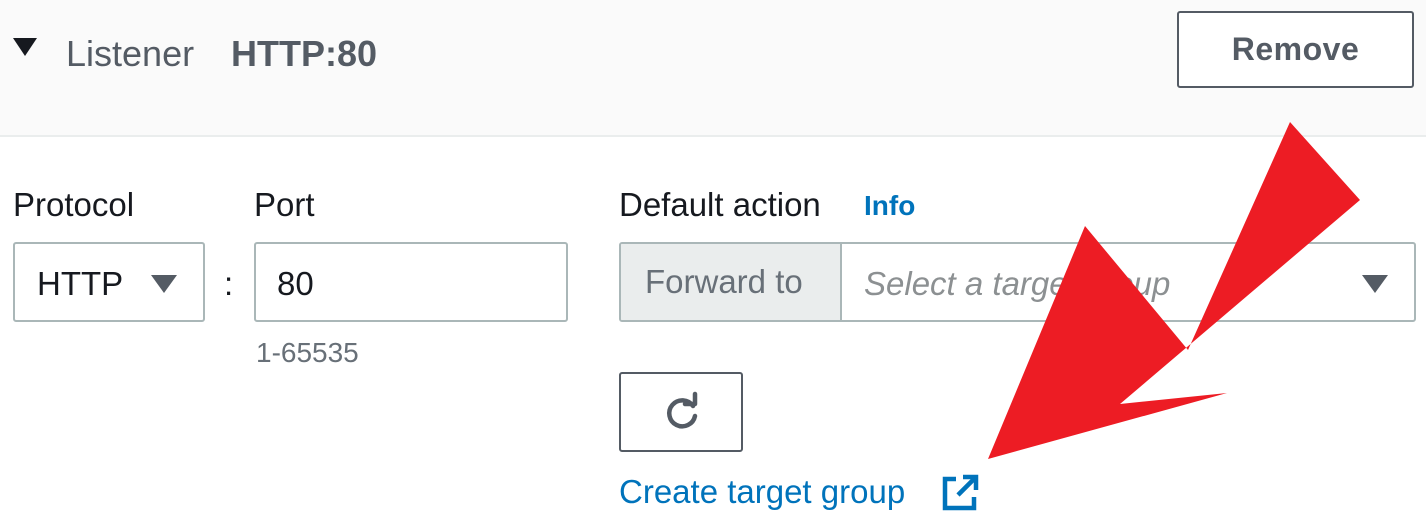 Image resolution: width=1426 pixels, height=522 pixels. I want to click on listener-title: Listener, so click(130, 53).